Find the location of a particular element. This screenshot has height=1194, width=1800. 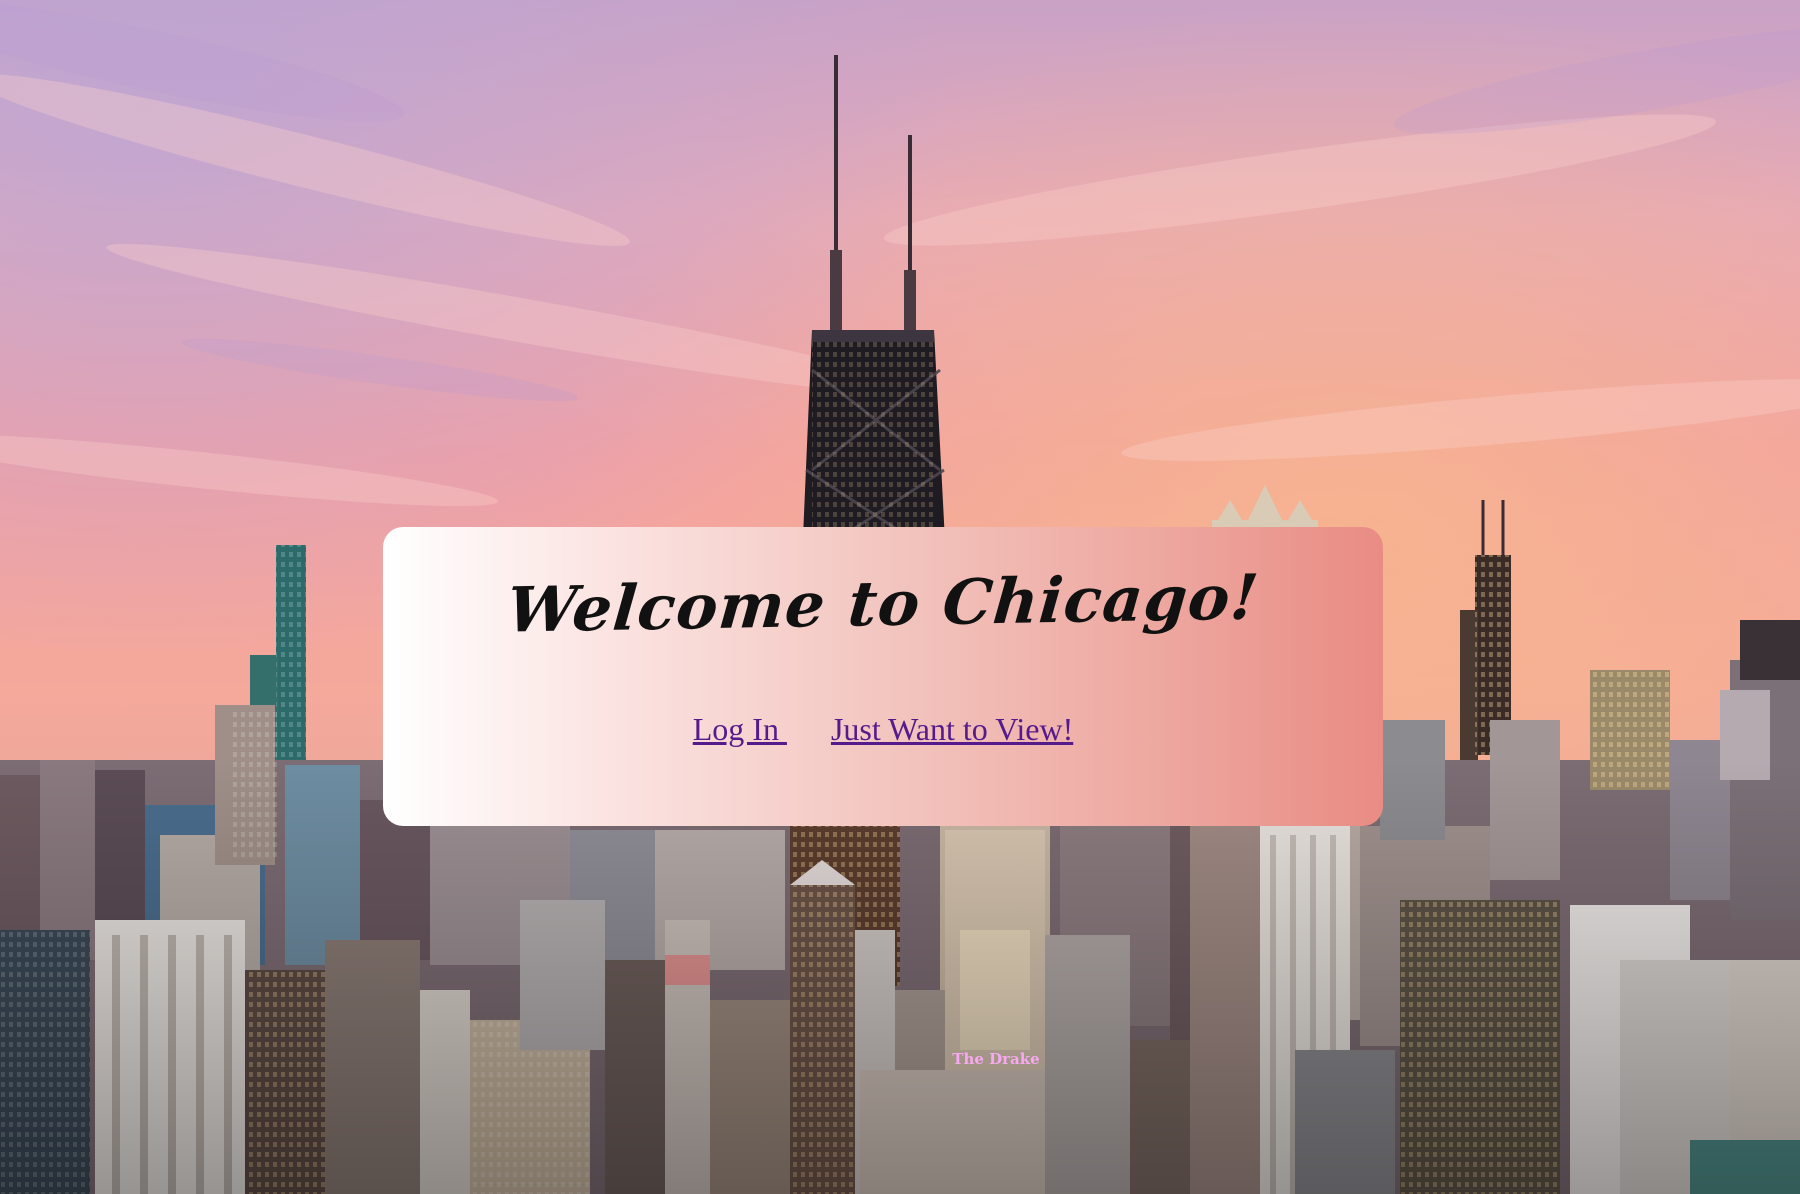

login-link: Log In is located at coordinates (740, 729).